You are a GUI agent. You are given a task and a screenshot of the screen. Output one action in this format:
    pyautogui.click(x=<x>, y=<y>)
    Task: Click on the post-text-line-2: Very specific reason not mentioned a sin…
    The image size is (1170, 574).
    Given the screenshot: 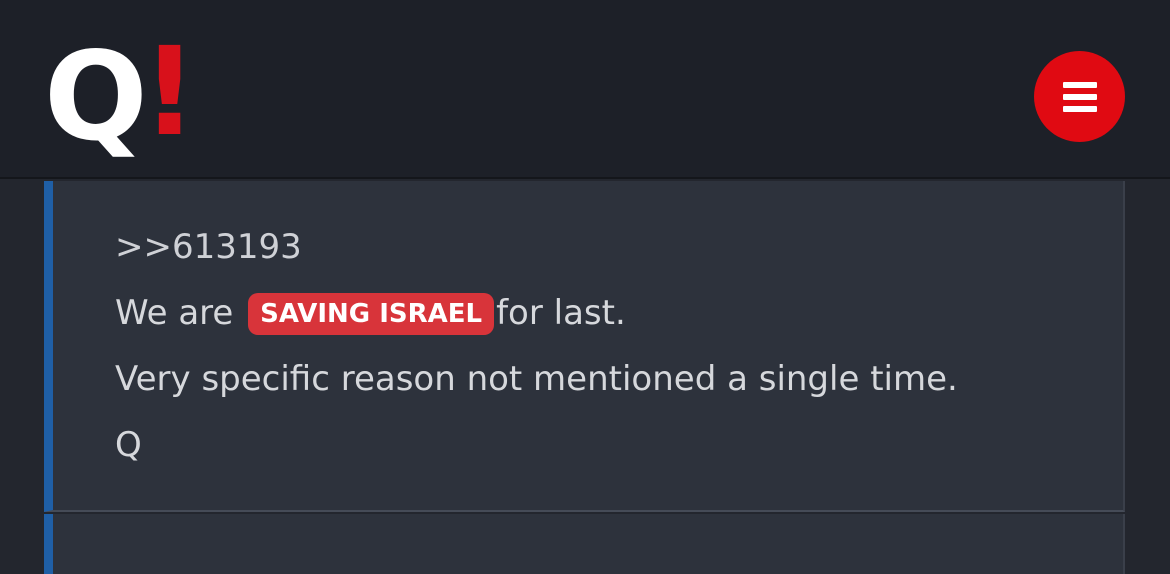 What is the action you would take?
    pyautogui.click(x=536, y=379)
    